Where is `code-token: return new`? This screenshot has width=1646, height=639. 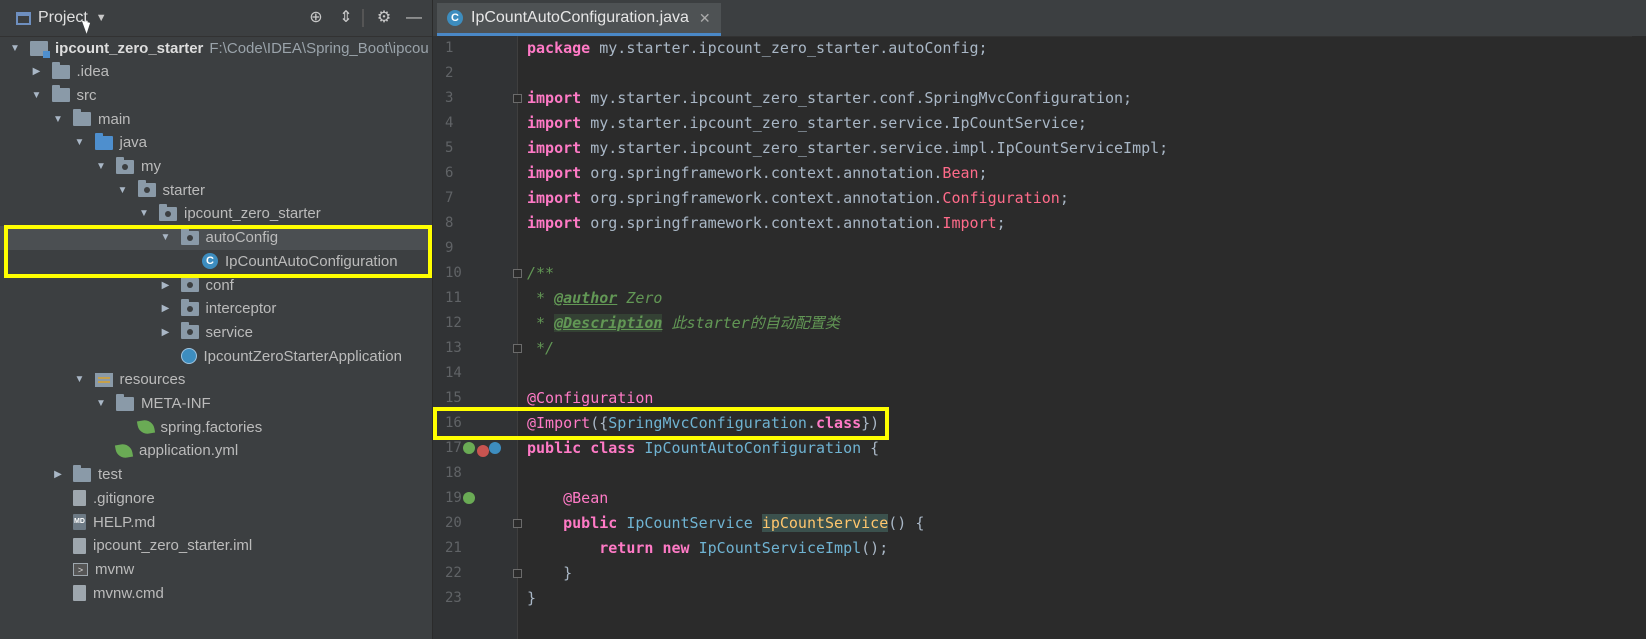 code-token: return new is located at coordinates (644, 548).